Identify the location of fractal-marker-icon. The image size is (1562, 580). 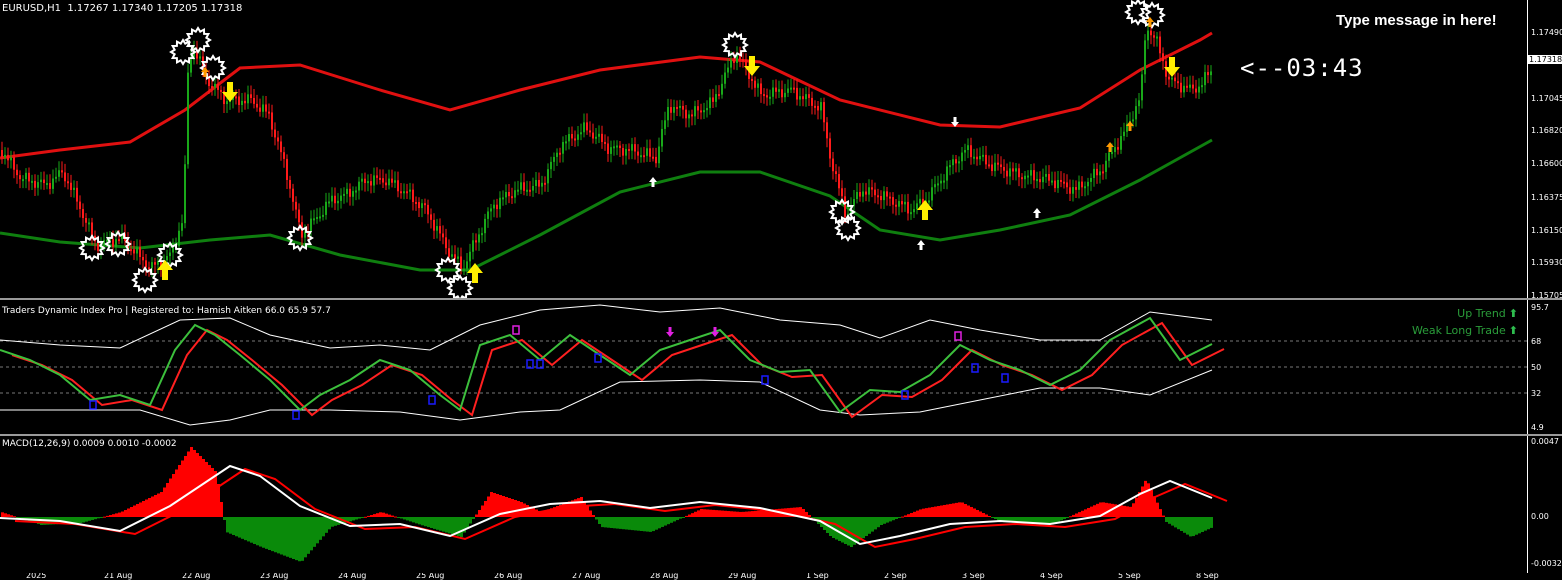
(198, 40).